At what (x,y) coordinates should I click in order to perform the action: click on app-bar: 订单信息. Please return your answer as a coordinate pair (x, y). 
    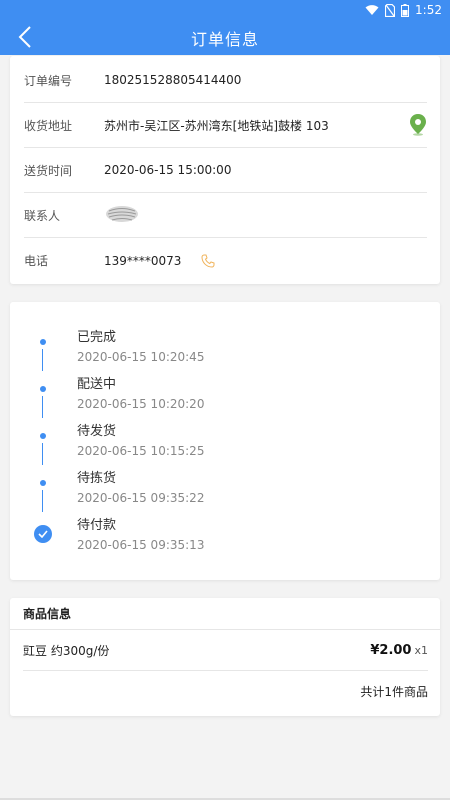
    Looking at the image, I should click on (225, 37).